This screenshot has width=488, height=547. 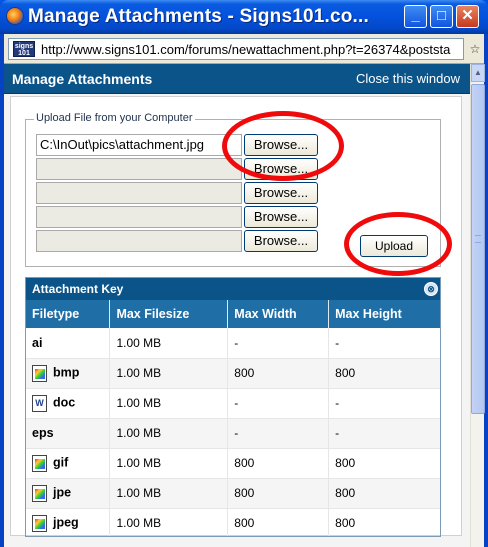 I want to click on filetype-label: gif, so click(x=61, y=462).